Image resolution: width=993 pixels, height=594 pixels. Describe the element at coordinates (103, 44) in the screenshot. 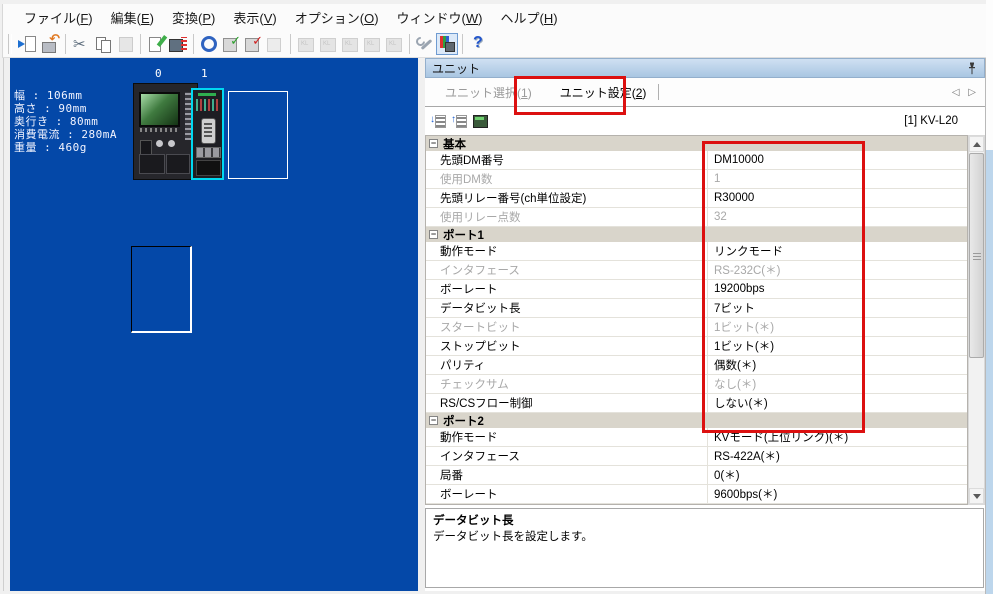

I see `copy-icon` at that location.